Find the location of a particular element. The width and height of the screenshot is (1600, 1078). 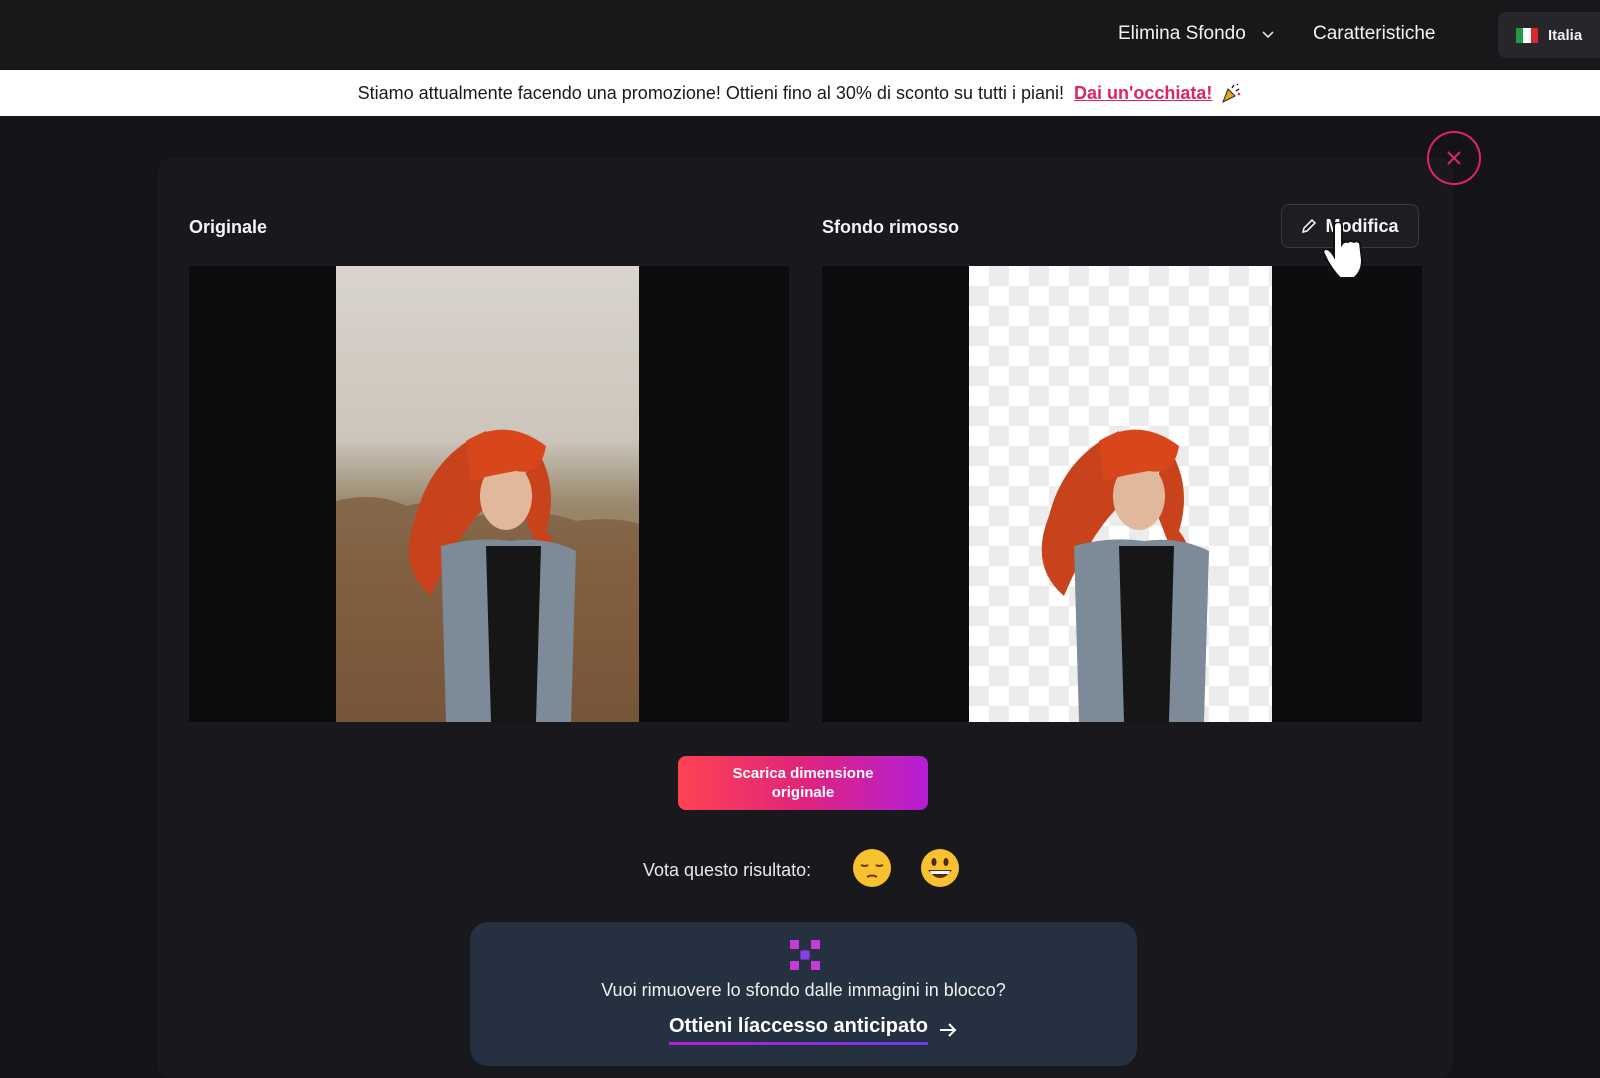

hand-cursor-icon is located at coordinates (1343, 250).